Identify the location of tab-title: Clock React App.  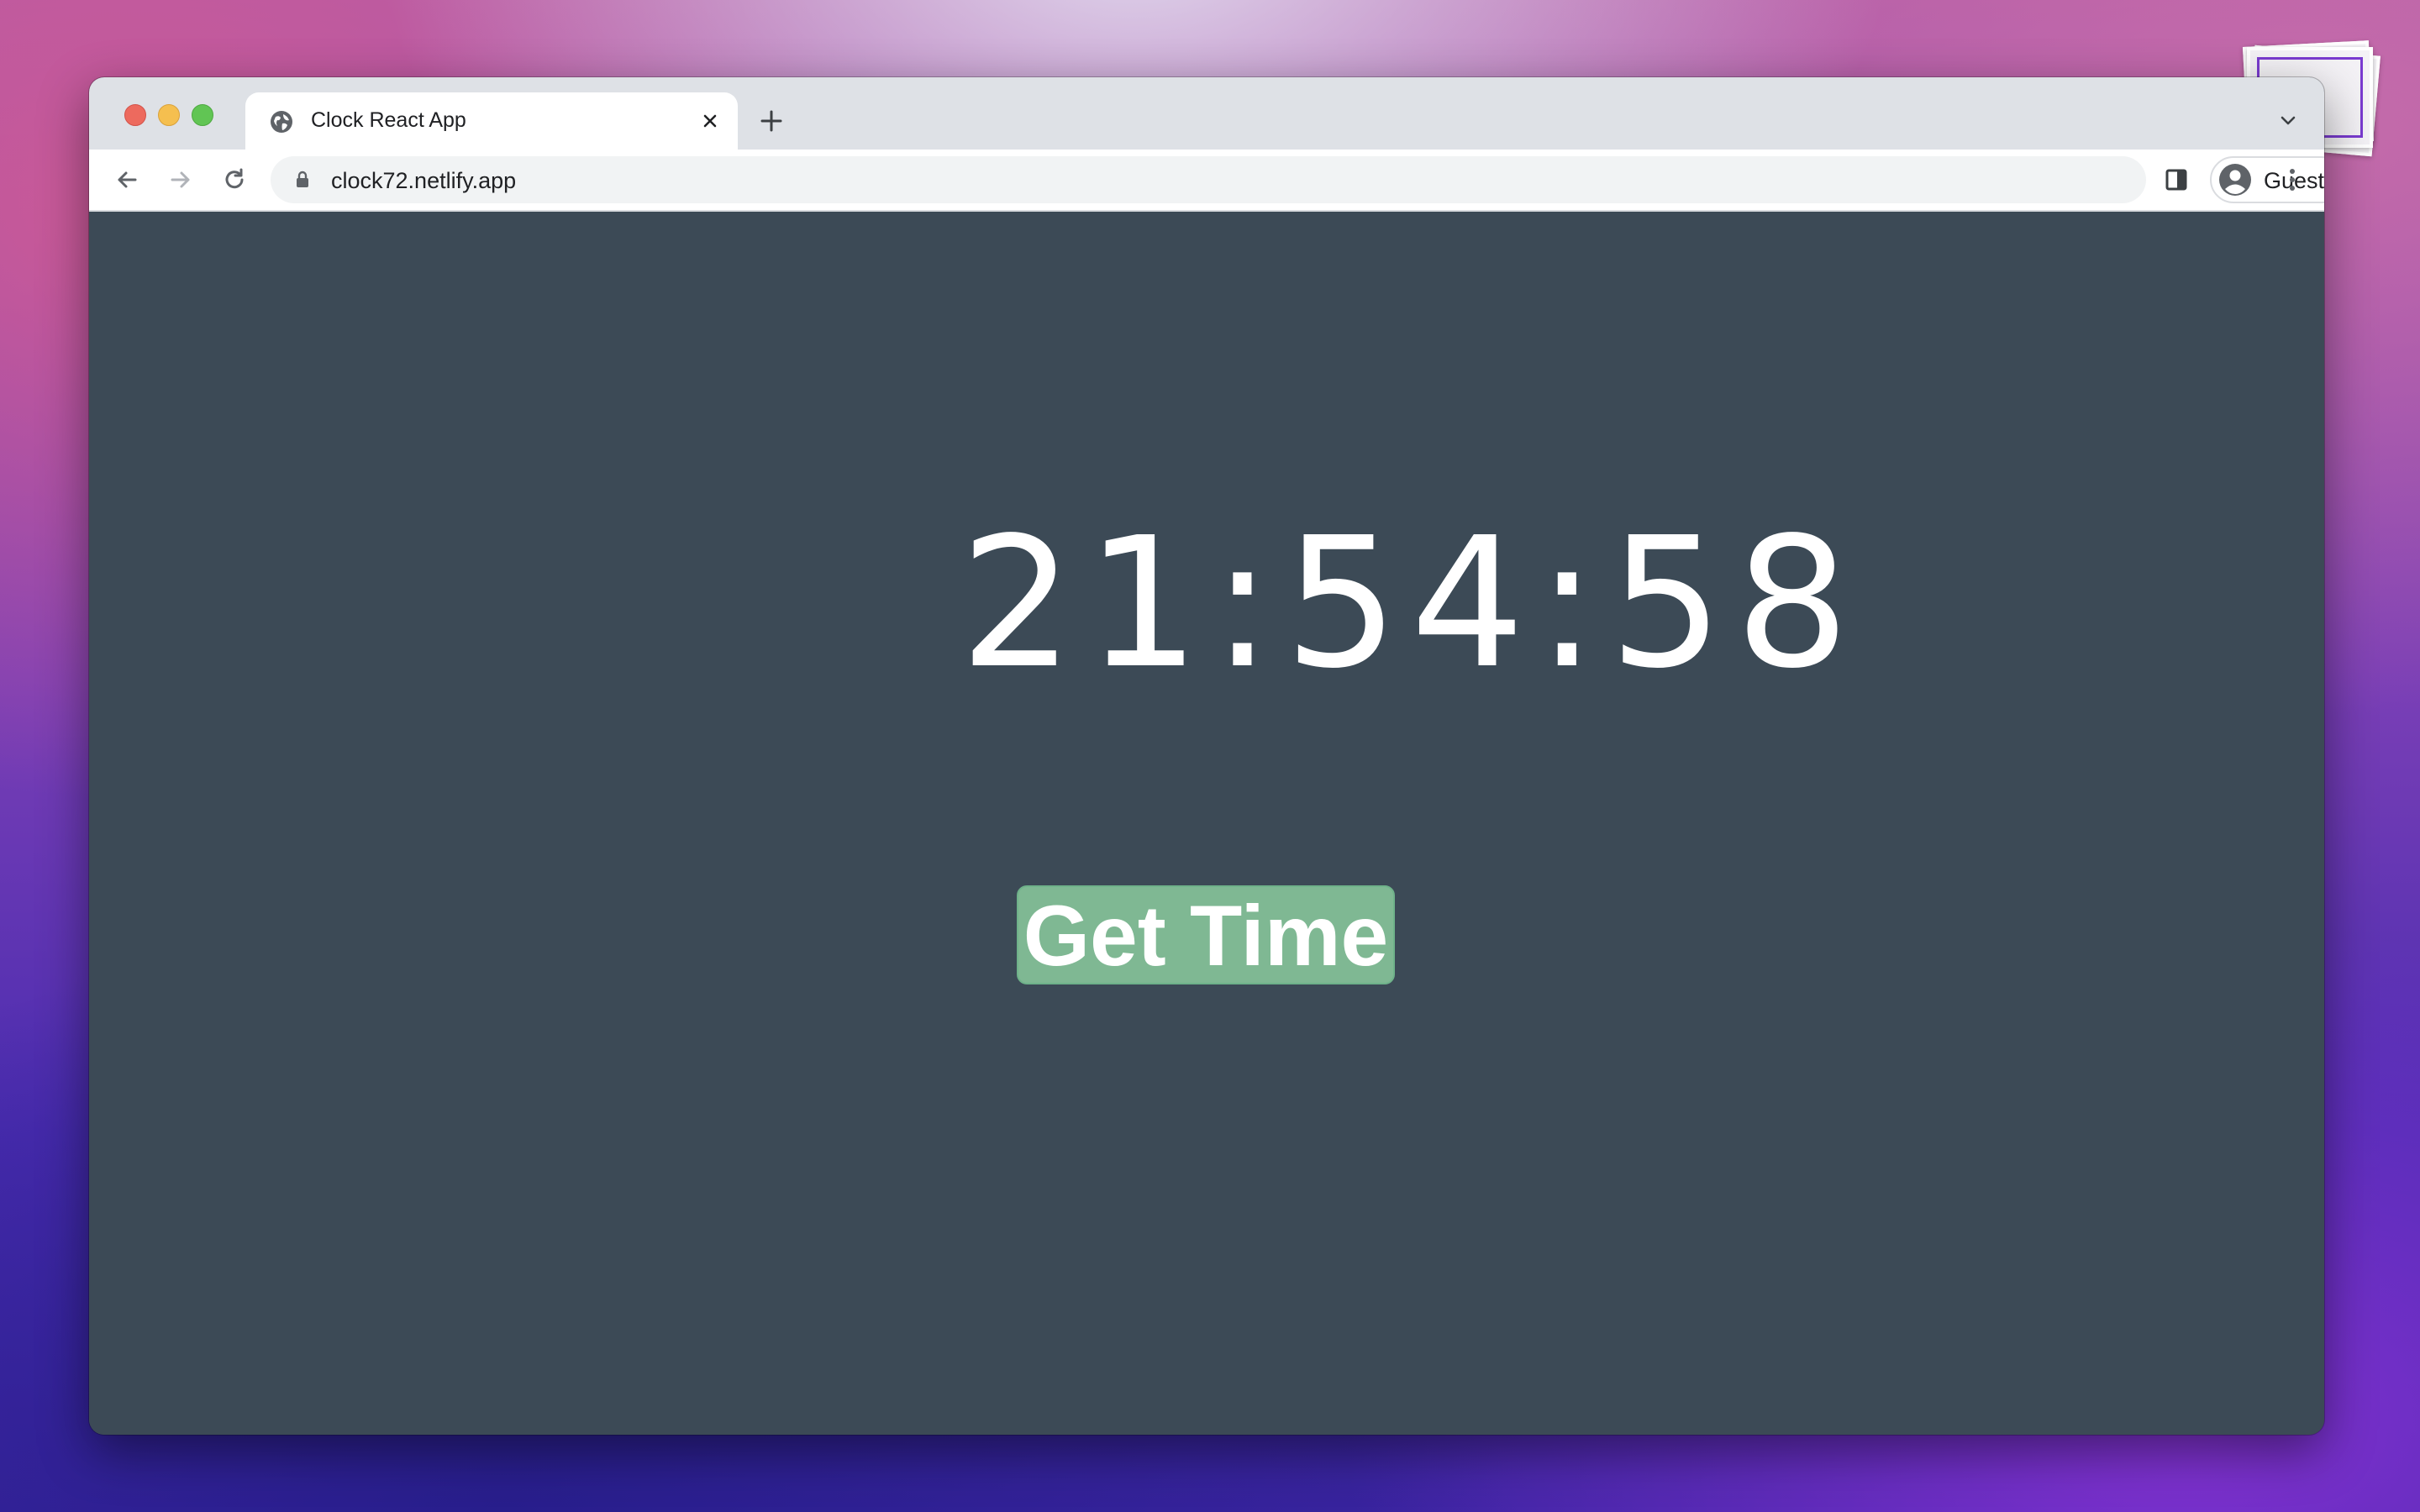
(389, 120).